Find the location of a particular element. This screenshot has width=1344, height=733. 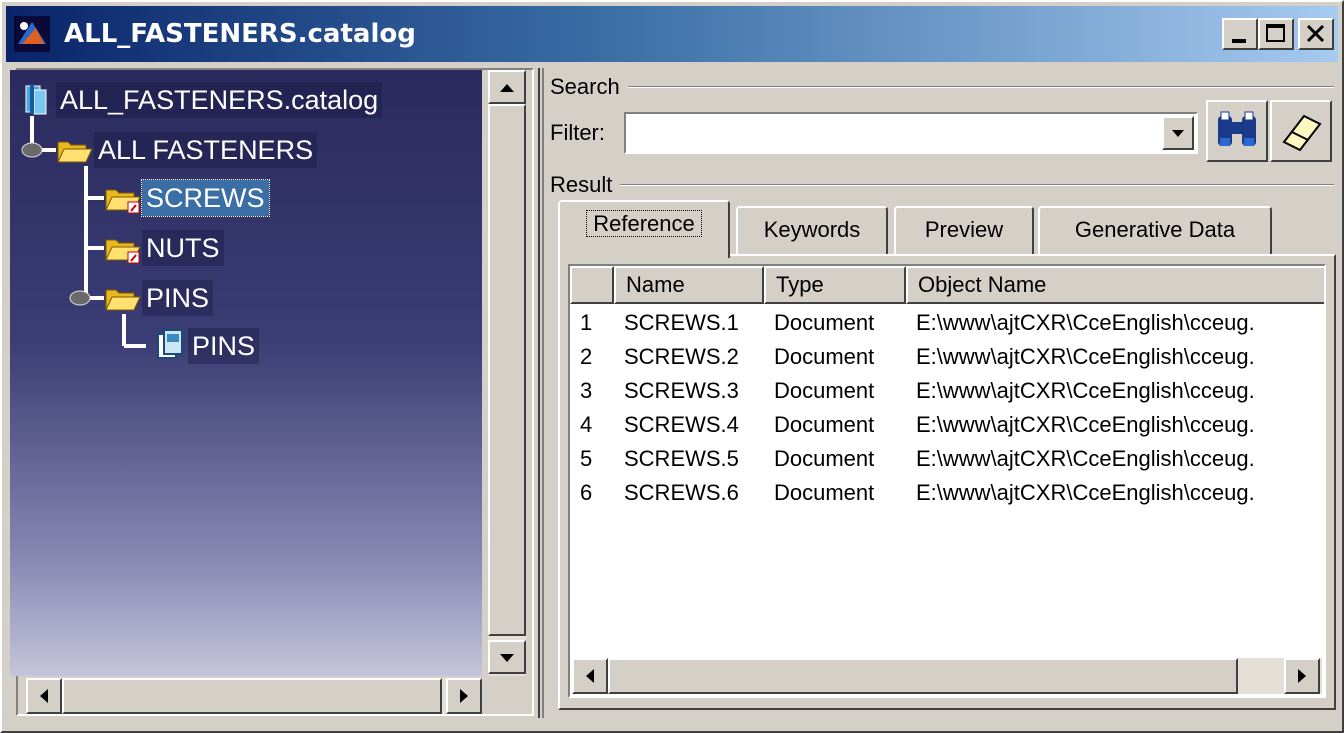

tree-root-node: ALL_FASTENERS.catalog is located at coordinates (199, 100).